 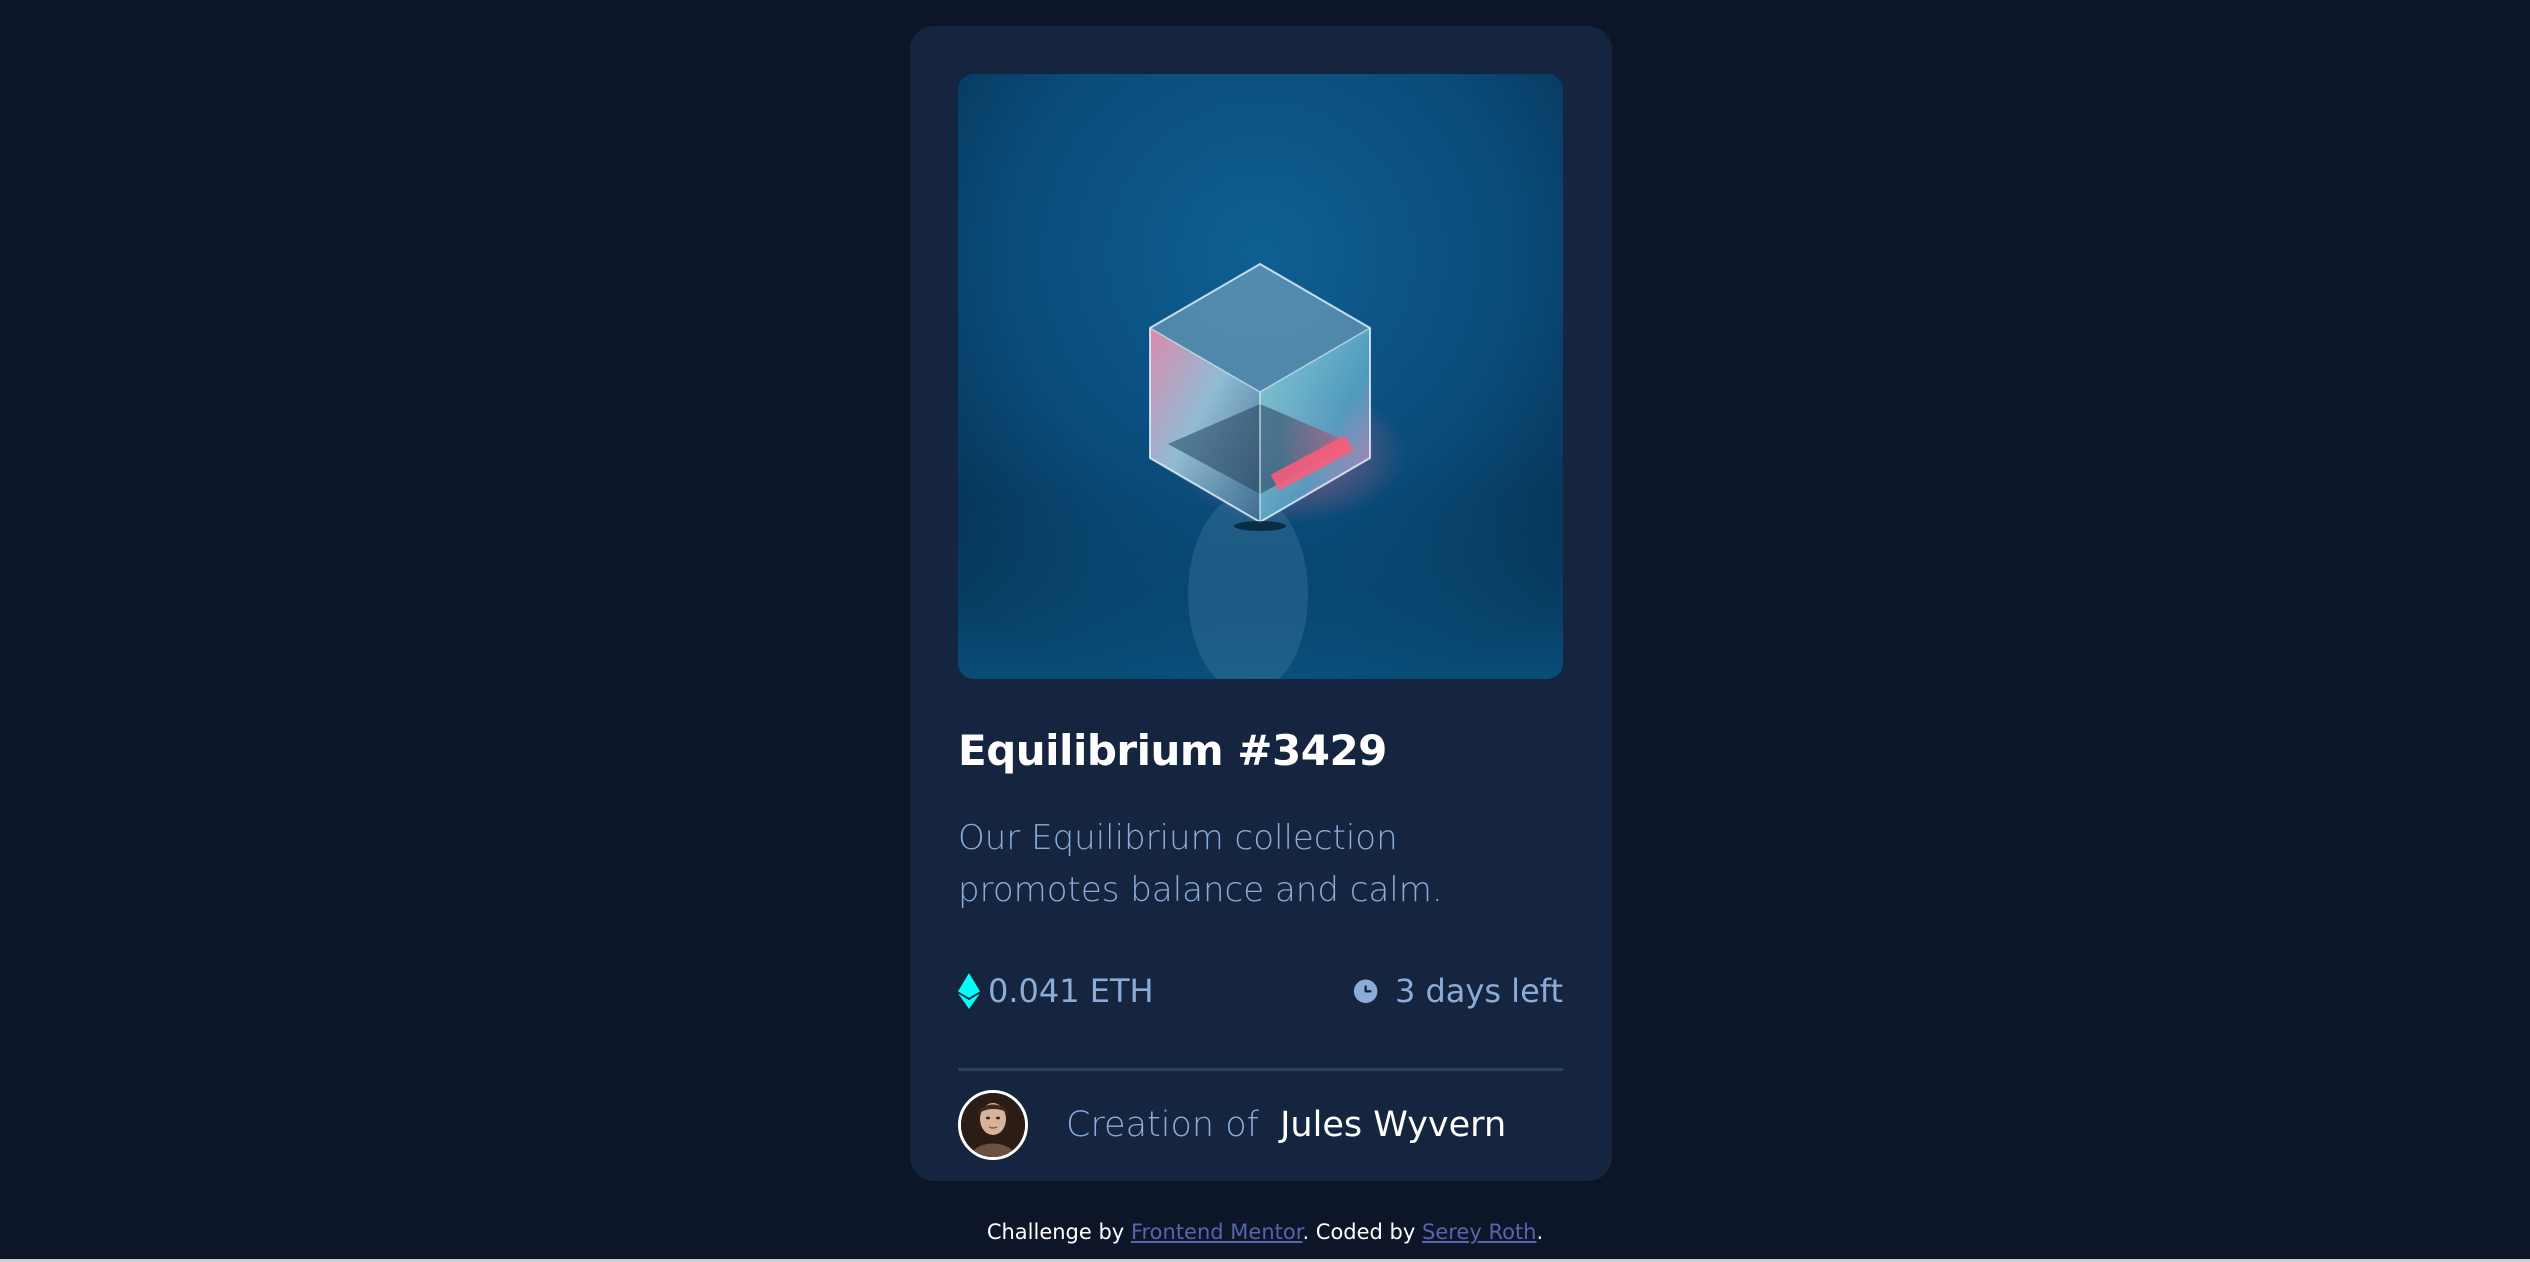 What do you see at coordinates (1055, 1232) in the screenshot?
I see `attribution-prefix: Challenge by` at bounding box center [1055, 1232].